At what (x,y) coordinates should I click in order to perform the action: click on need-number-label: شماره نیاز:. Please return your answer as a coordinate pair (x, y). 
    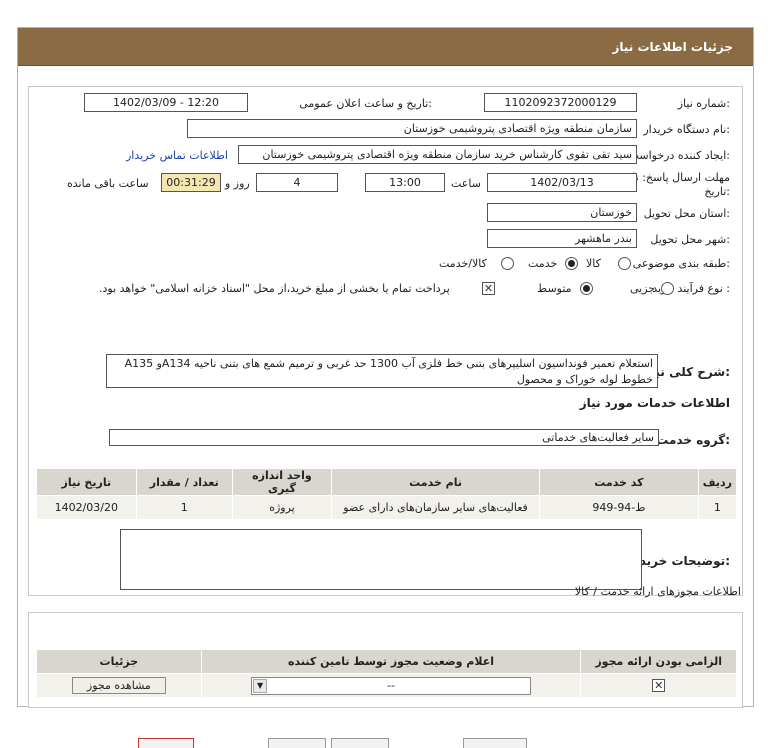
    Looking at the image, I should click on (703, 103).